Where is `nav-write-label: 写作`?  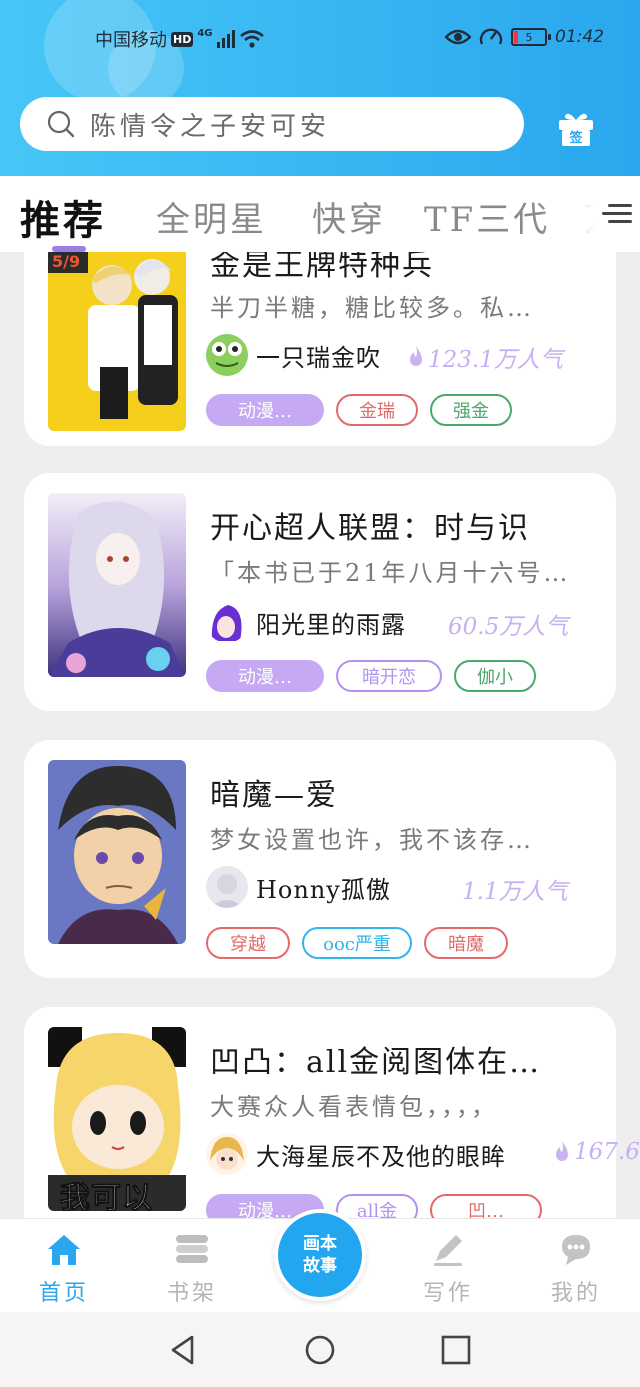 nav-write-label: 写作 is located at coordinates (447, 1293).